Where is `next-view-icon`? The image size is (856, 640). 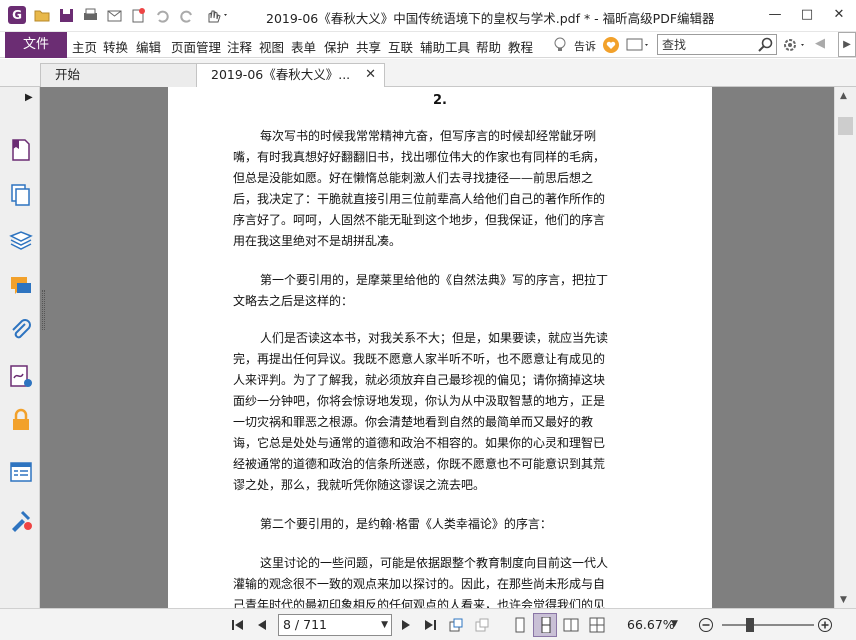
next-view-icon is located at coordinates (482, 625).